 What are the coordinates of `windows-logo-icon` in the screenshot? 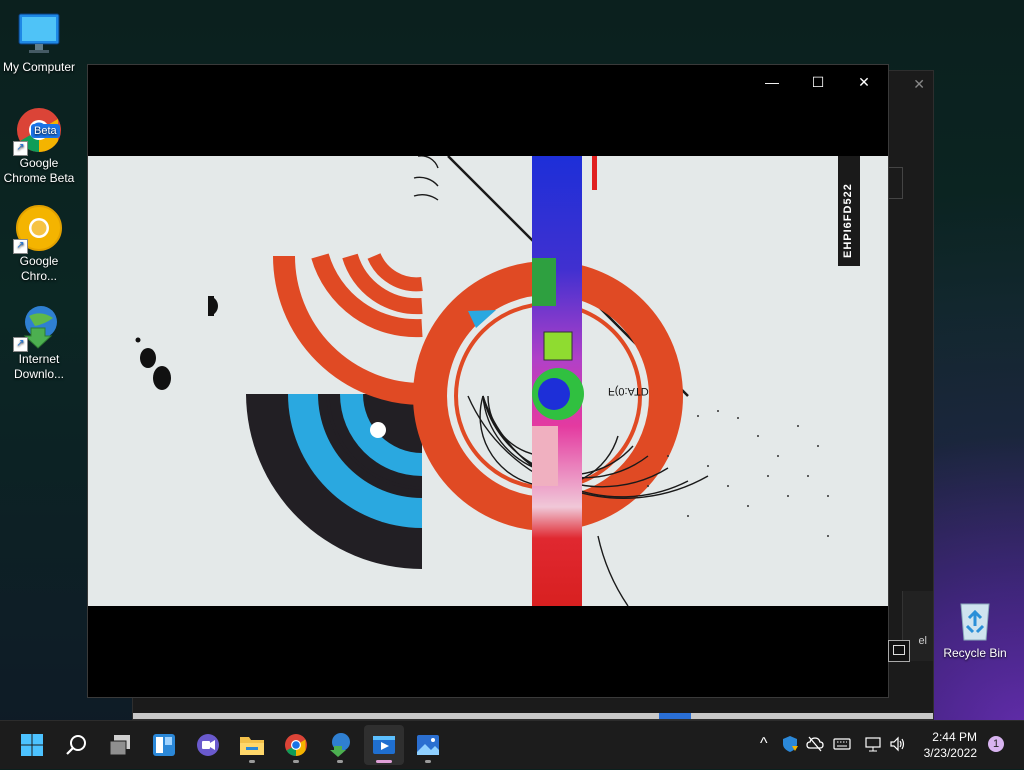 It's located at (32, 745).